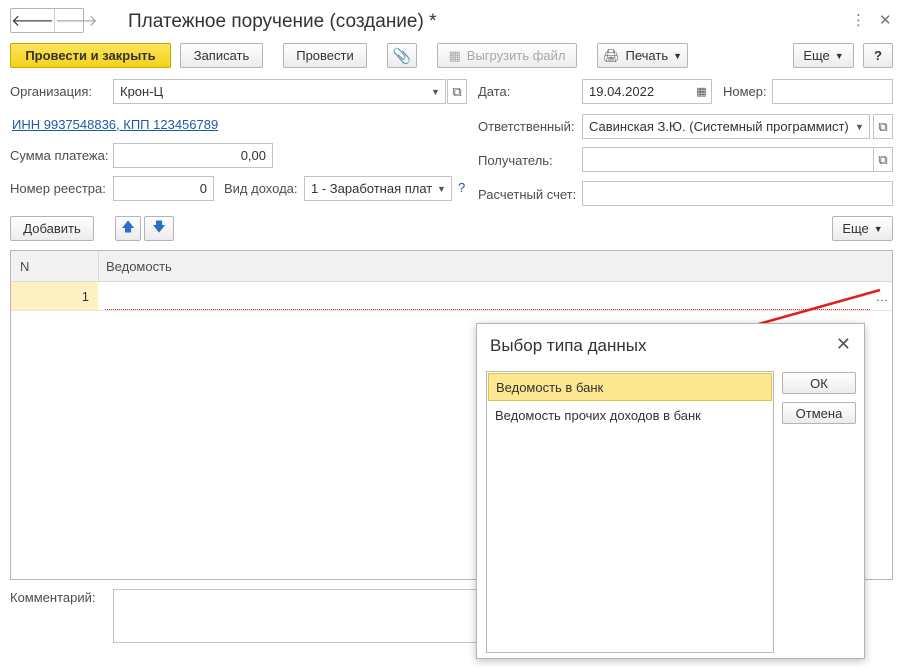 This screenshot has height=667, width=907. I want to click on dialog-title: Выбор типа данных, so click(568, 345).